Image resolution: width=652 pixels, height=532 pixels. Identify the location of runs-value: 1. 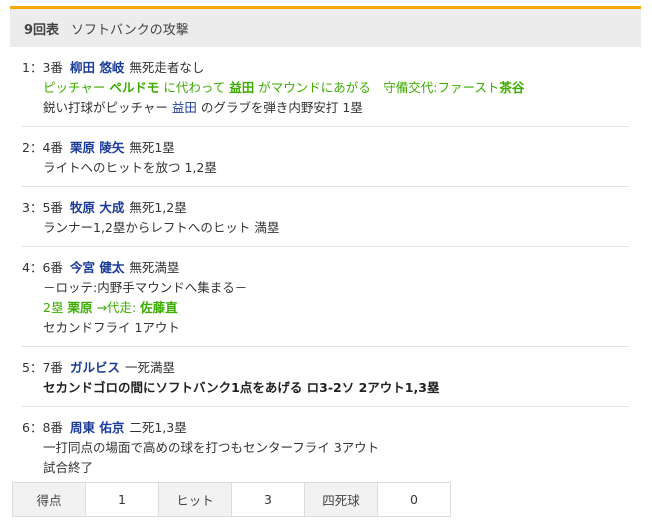
(122, 499).